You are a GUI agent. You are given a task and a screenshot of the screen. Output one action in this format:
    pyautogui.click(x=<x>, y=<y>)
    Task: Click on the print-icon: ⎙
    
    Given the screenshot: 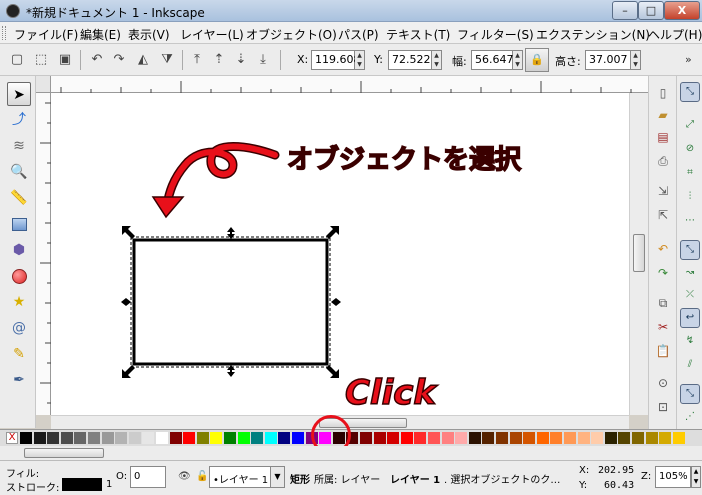 What is the action you would take?
    pyautogui.click(x=663, y=161)
    